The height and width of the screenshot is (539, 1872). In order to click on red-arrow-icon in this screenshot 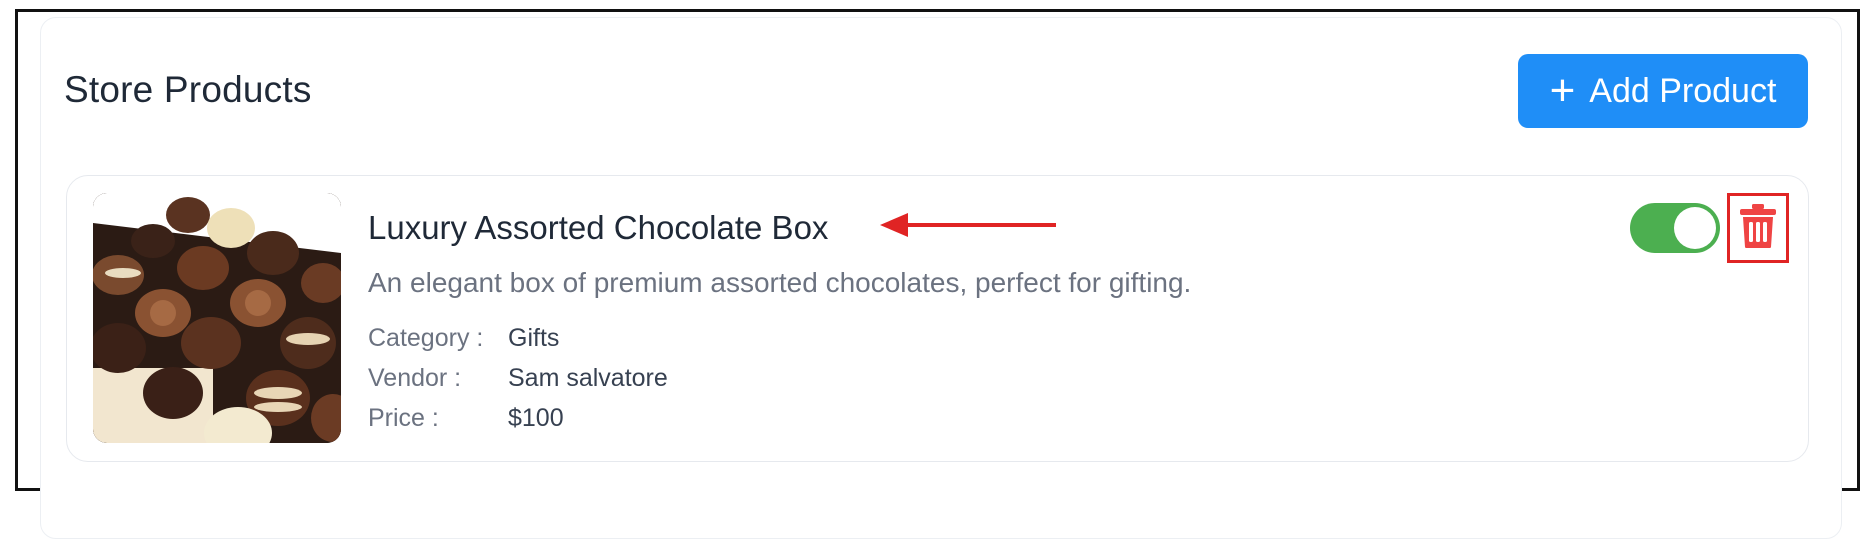, I will do `click(970, 227)`.